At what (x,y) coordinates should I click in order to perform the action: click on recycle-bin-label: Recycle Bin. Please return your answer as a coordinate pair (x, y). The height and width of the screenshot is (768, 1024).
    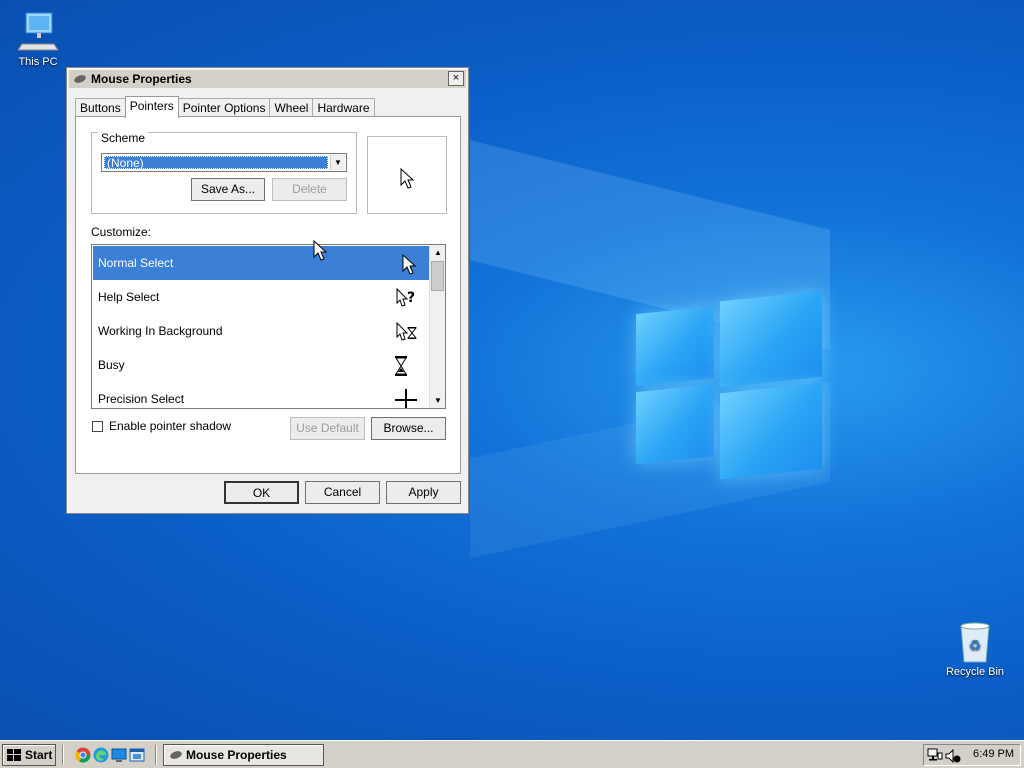
    Looking at the image, I should click on (975, 672).